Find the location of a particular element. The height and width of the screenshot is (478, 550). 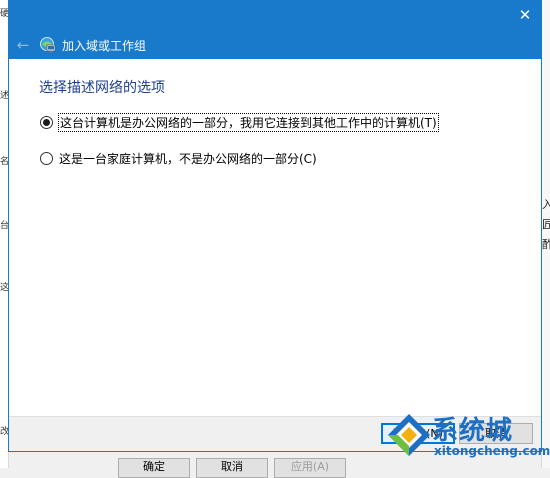

background-right-char: 匠 is located at coordinates (546, 224).